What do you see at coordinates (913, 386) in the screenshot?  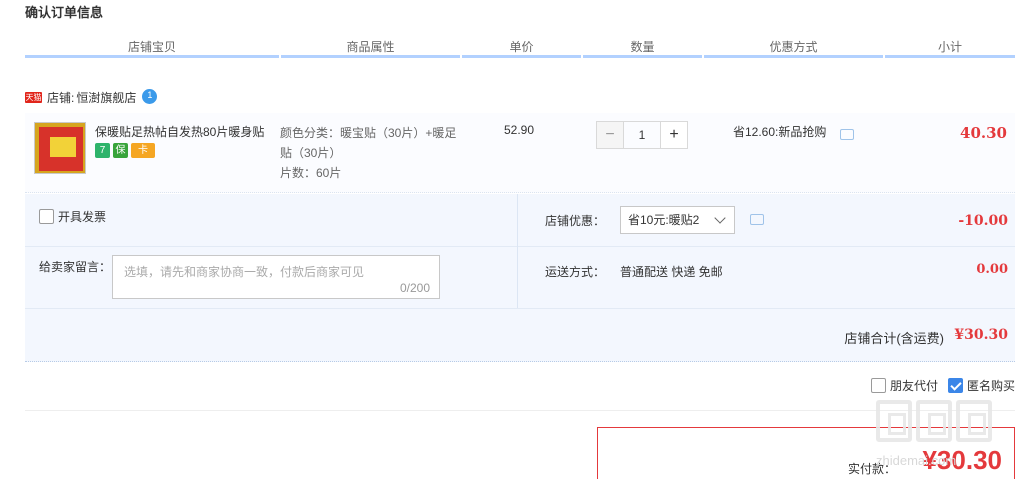 I see `friend-pay-label: 朋友代付` at bounding box center [913, 386].